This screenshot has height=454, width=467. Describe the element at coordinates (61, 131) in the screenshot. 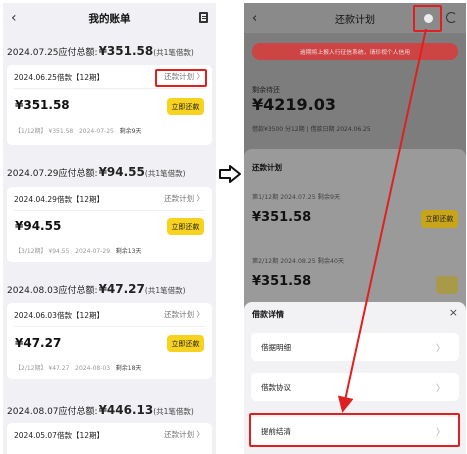

I see `meta-amount: ¥351.58` at that location.